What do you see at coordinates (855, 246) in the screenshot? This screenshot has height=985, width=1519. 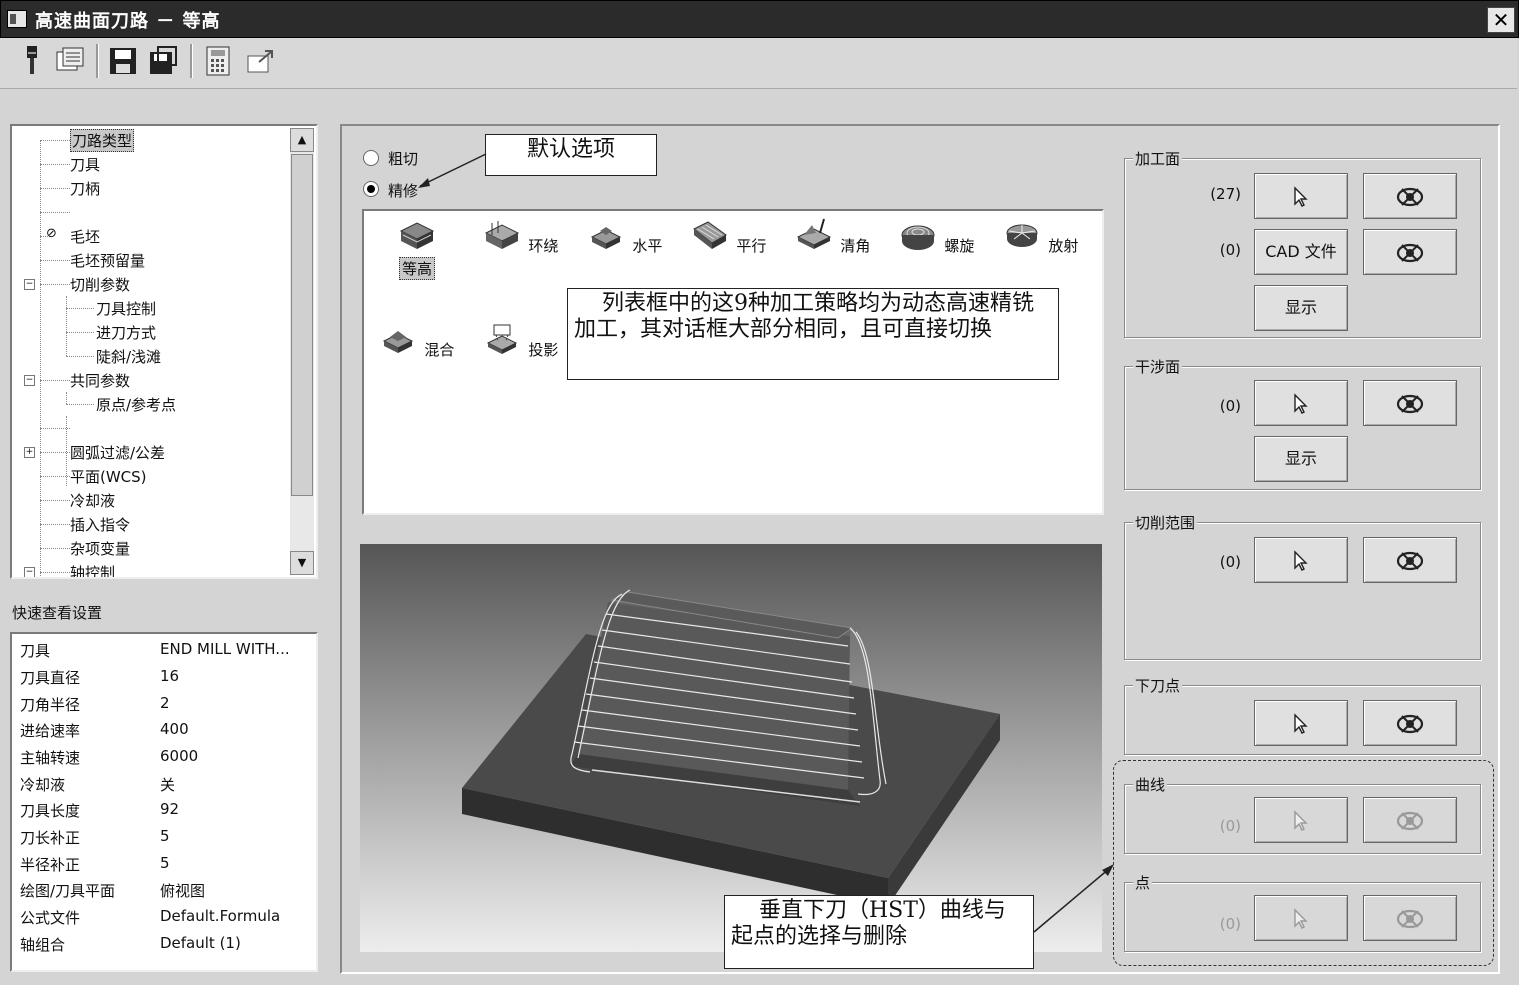 I see `strategy-label: 清角` at bounding box center [855, 246].